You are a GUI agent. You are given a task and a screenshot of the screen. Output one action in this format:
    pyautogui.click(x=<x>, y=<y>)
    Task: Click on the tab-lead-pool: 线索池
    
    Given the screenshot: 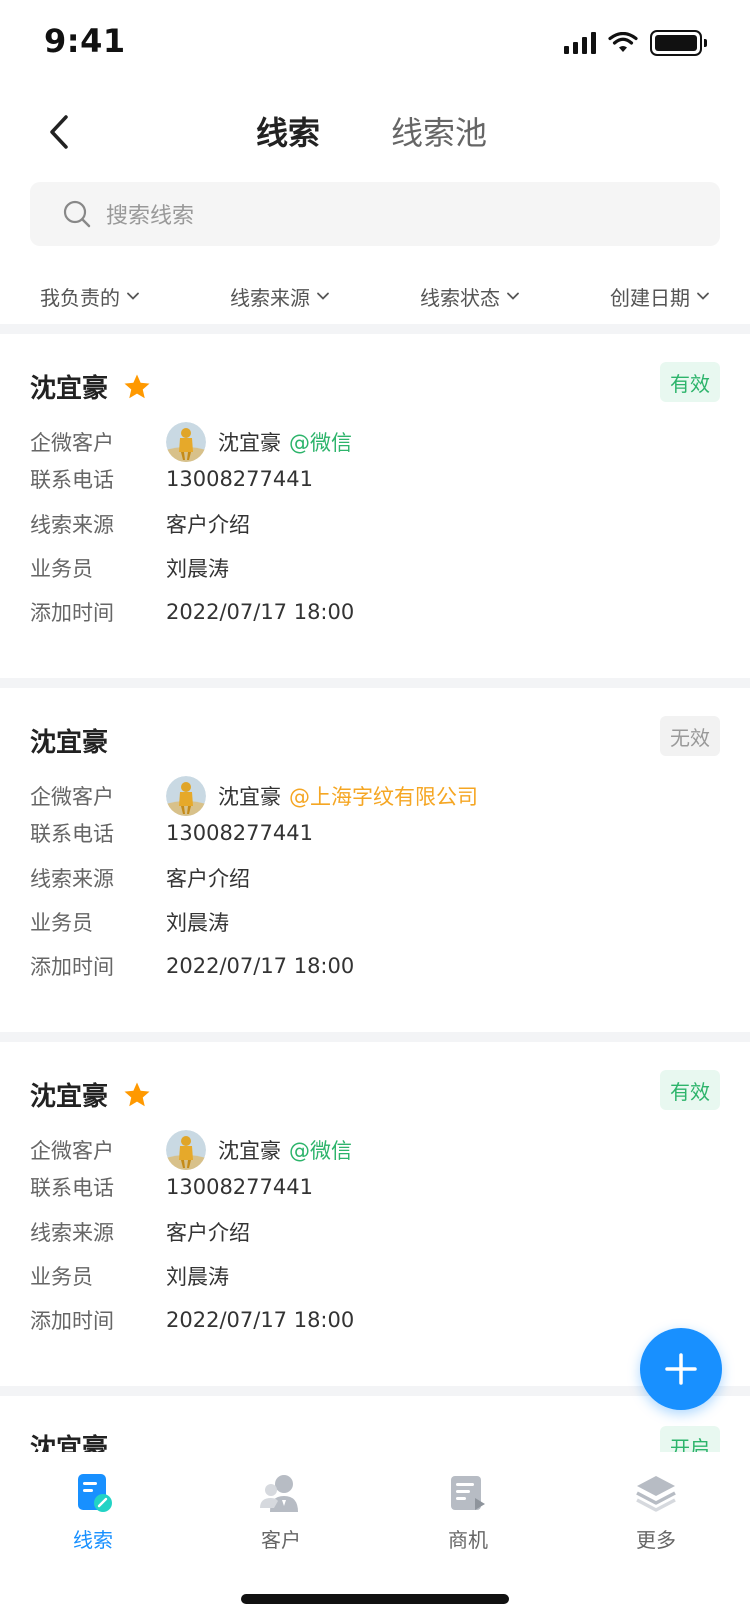 What is the action you would take?
    pyautogui.click(x=439, y=131)
    